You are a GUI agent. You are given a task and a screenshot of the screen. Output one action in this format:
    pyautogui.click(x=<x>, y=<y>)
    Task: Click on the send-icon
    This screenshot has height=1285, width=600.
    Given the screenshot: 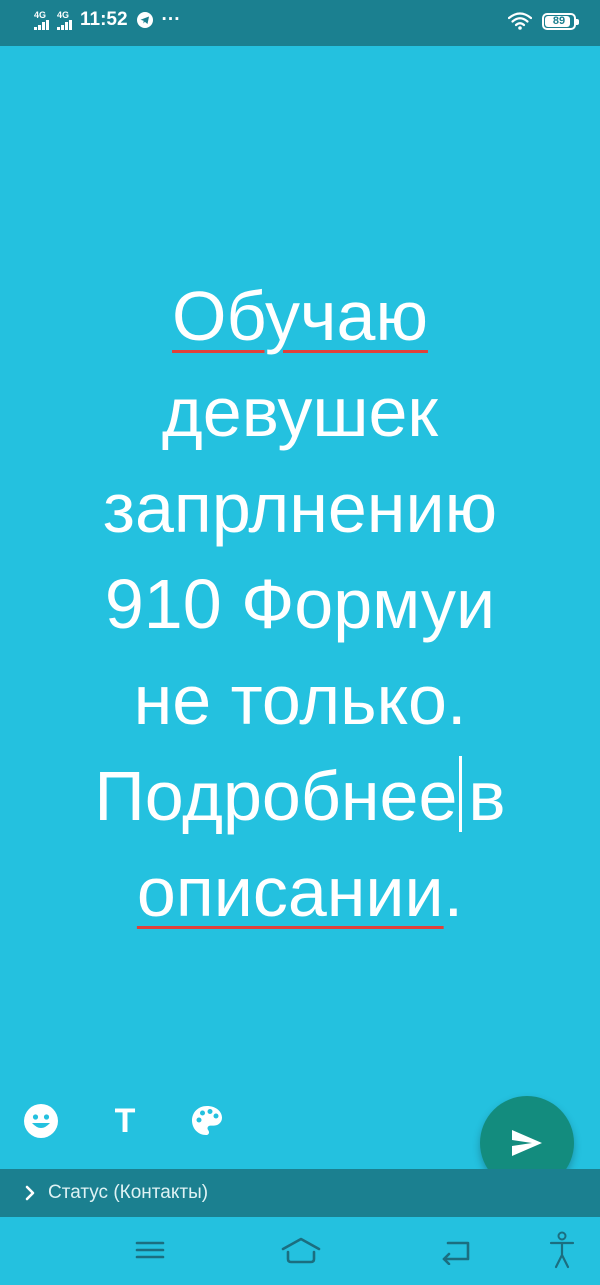 What is the action you would take?
    pyautogui.click(x=527, y=1143)
    